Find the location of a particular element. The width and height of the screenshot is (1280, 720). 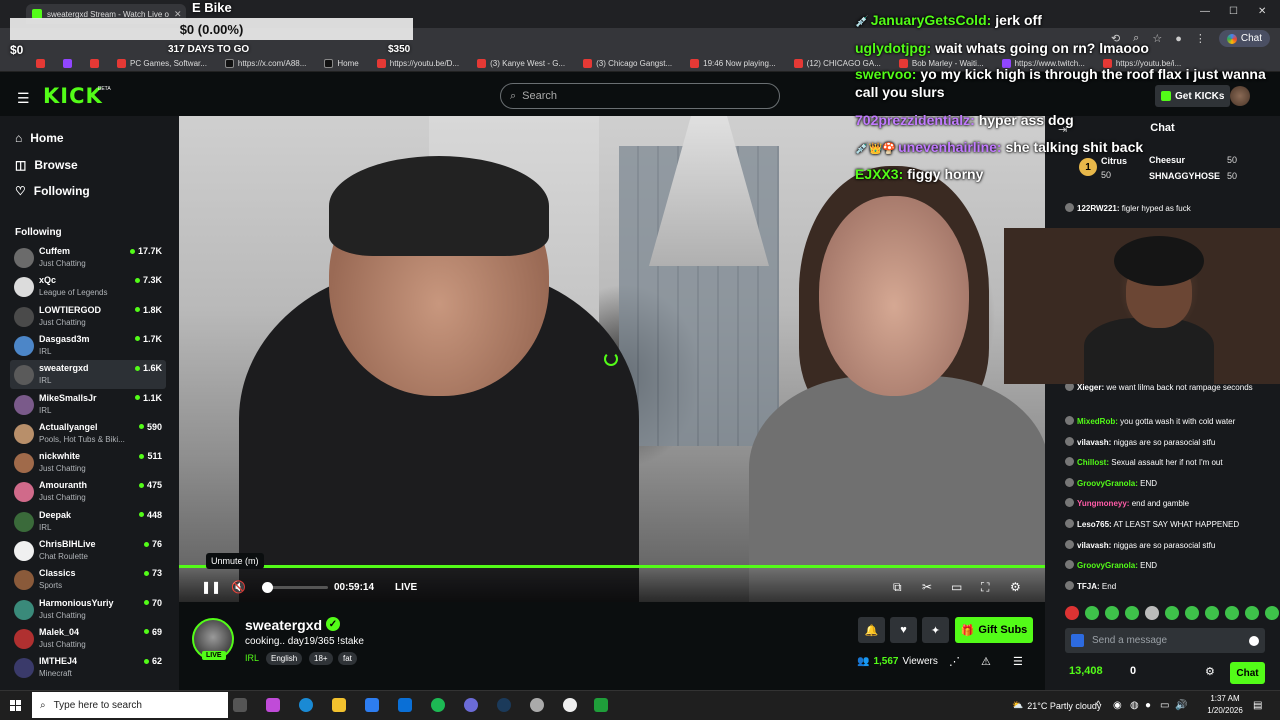

tray-app-icon: ◉ is located at coordinates (1117, 705).